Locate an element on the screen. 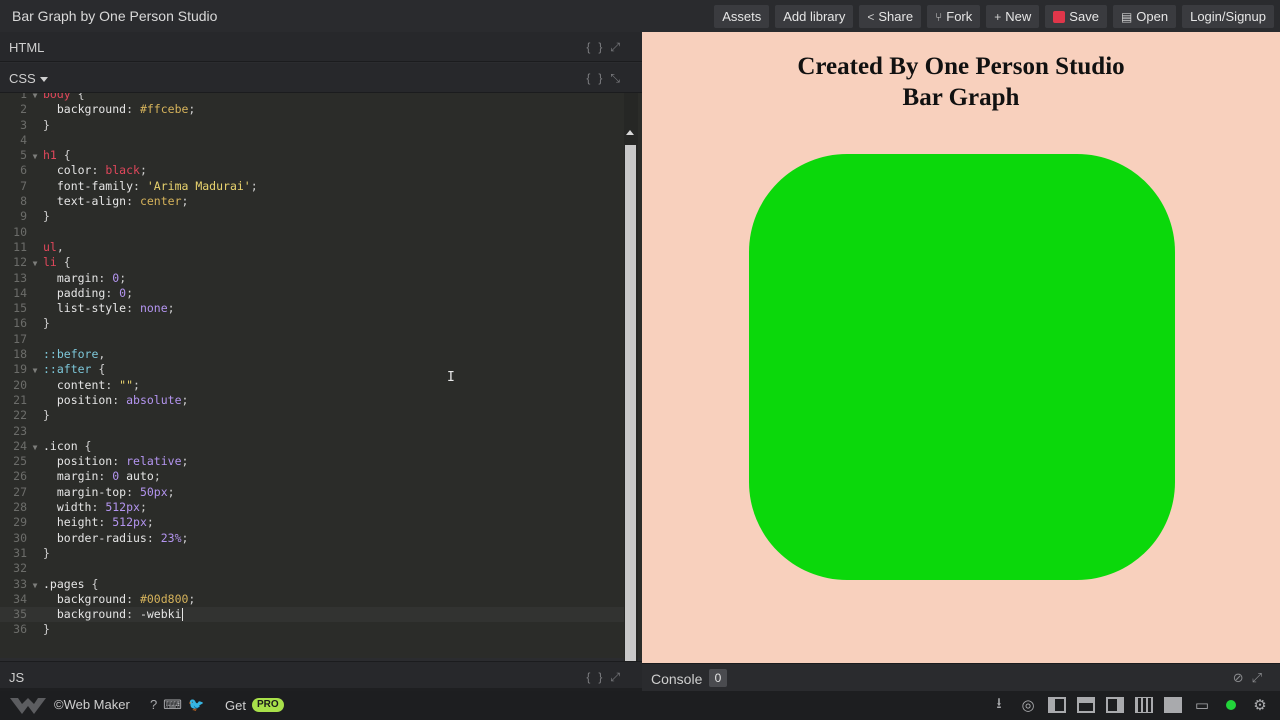 Image resolution: width=1280 pixels, height=720 pixels. layout-1-icon is located at coordinates (1057, 705).